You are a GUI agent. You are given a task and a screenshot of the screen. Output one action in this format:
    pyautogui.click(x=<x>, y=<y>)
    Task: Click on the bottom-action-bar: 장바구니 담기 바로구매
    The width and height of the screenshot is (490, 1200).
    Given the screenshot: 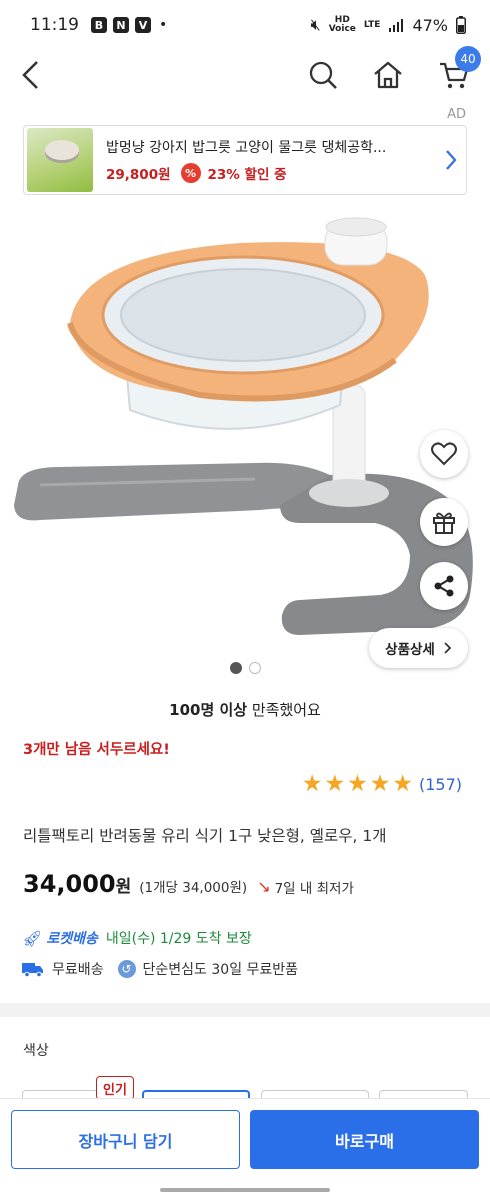 What is the action you would take?
    pyautogui.click(x=245, y=1149)
    